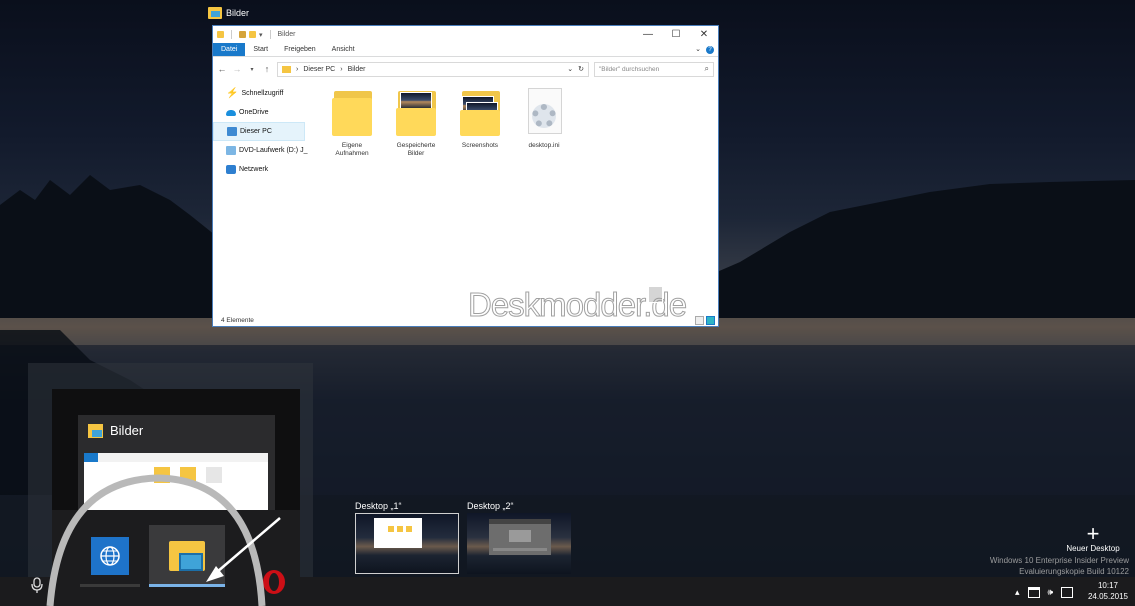 This screenshot has width=1135, height=606. I want to click on clock-time: 10:17, so click(1108, 585).